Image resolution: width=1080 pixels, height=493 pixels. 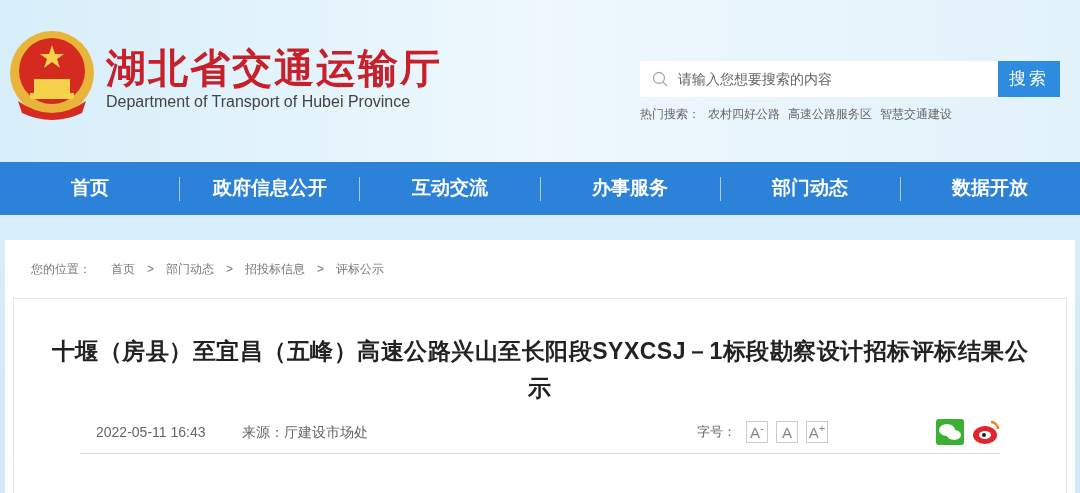 I want to click on national-emblem-icon, so click(x=52, y=76).